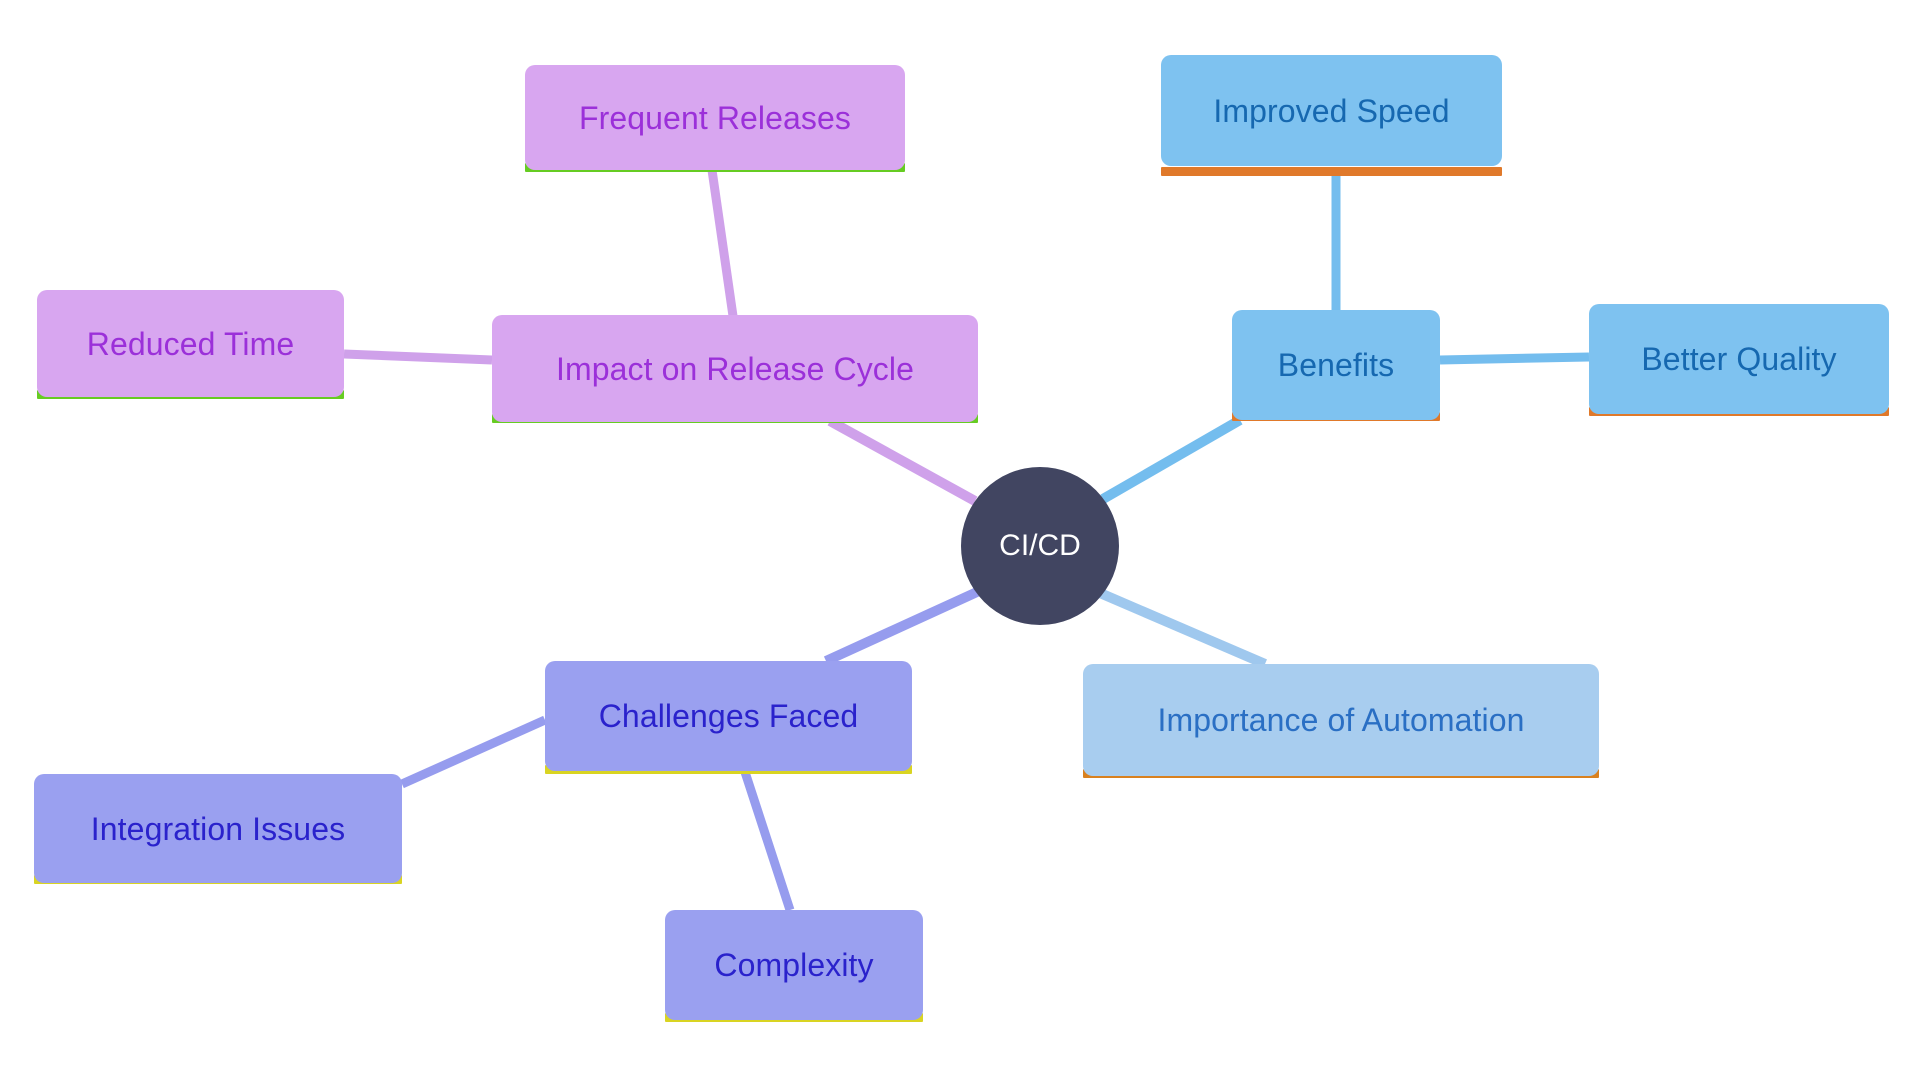  I want to click on node-label-reduced-time: Reduced Time, so click(190, 343).